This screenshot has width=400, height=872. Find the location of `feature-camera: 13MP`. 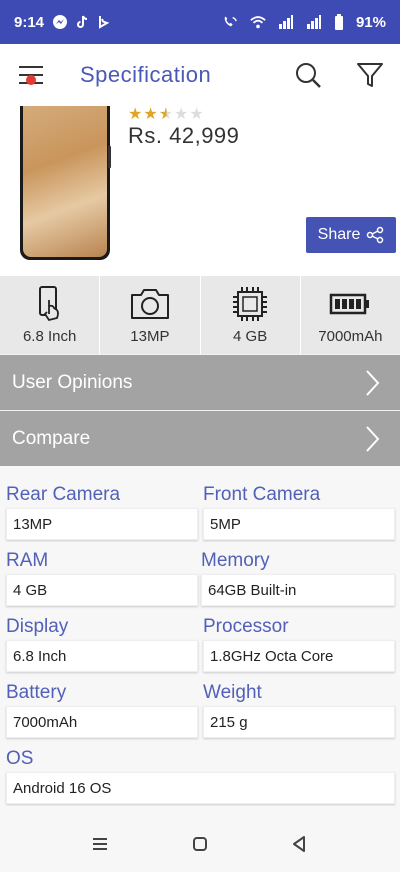

feature-camera: 13MP is located at coordinates (150, 315).